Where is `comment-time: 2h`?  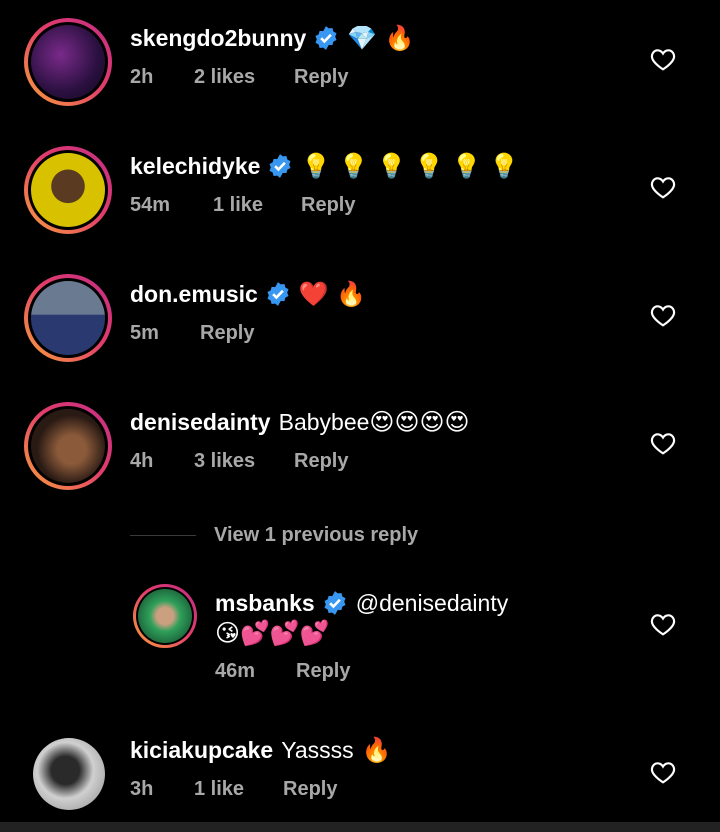
comment-time: 2h is located at coordinates (142, 77).